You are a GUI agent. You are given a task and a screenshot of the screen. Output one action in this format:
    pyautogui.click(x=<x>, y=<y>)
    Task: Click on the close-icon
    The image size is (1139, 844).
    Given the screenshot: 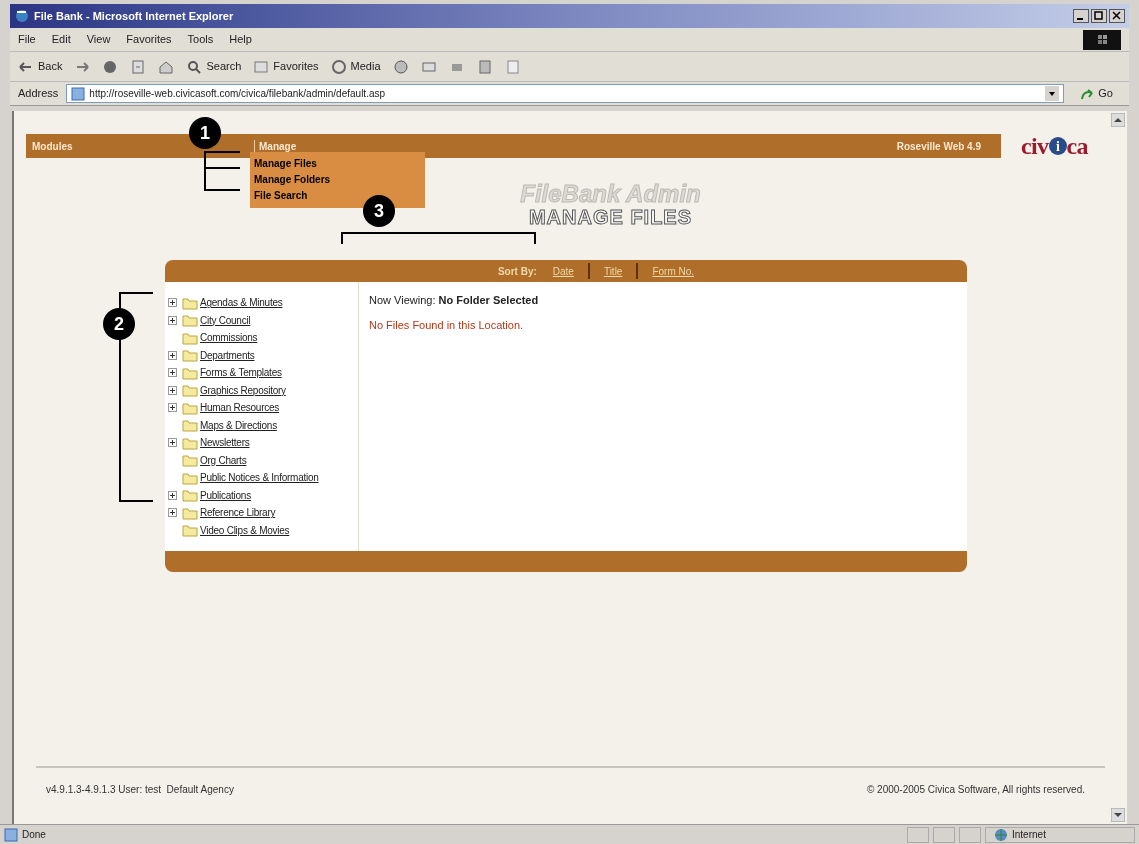 What is the action you would take?
    pyautogui.click(x=1117, y=16)
    